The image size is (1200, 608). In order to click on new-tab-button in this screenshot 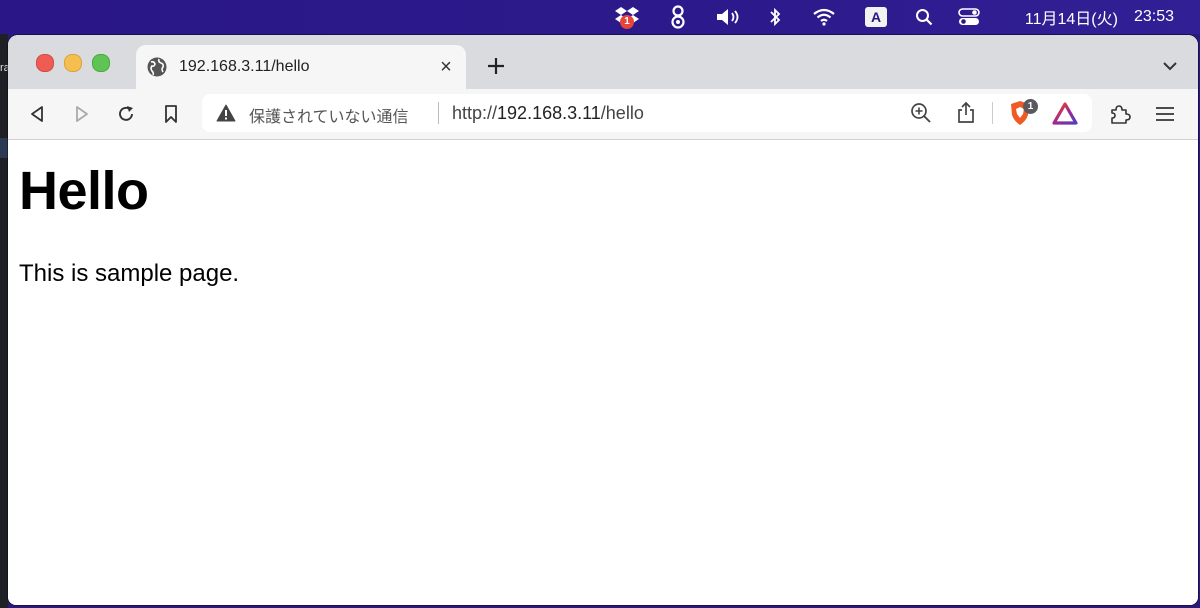, I will do `click(496, 66)`.